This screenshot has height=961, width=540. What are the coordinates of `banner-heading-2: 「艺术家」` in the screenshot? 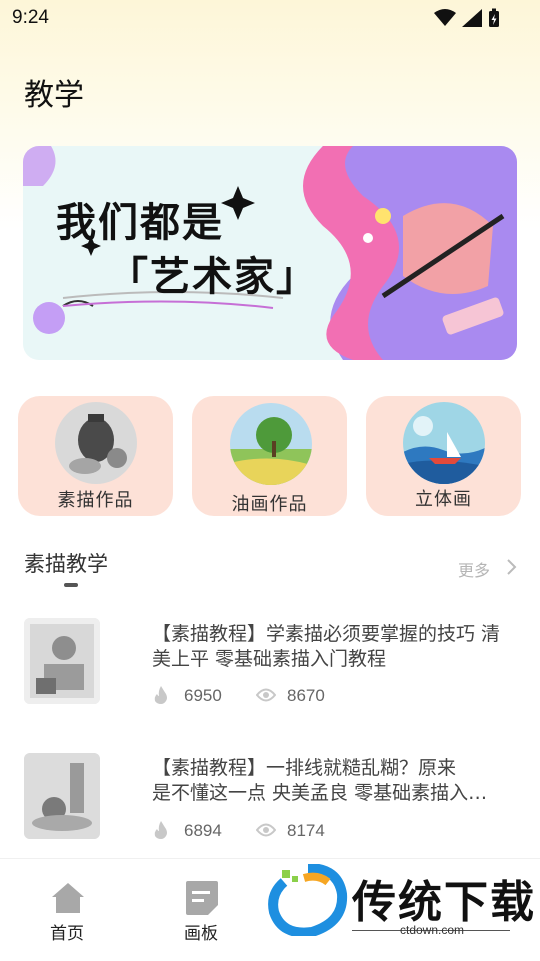 It's located at (213, 277).